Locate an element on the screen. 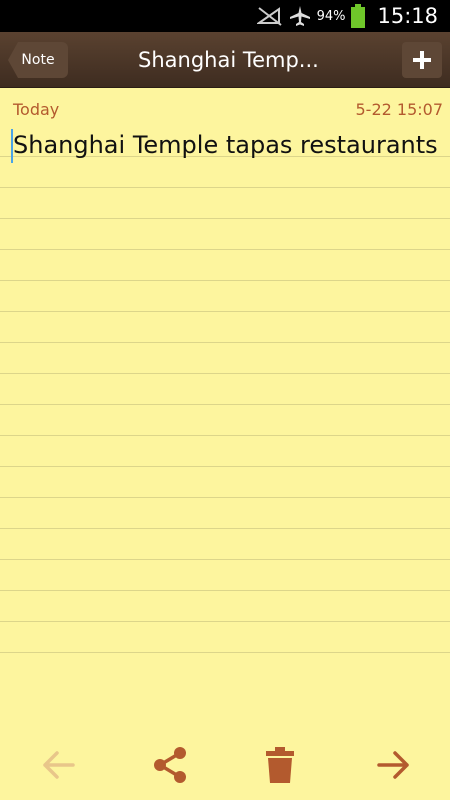 This screenshot has height=800, width=450. status-clock: 15:18 is located at coordinates (407, 16).